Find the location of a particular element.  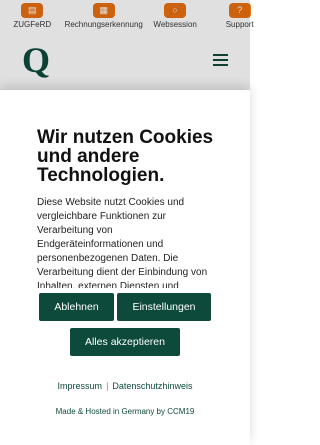

imprint-link: Impressum is located at coordinates (80, 386).